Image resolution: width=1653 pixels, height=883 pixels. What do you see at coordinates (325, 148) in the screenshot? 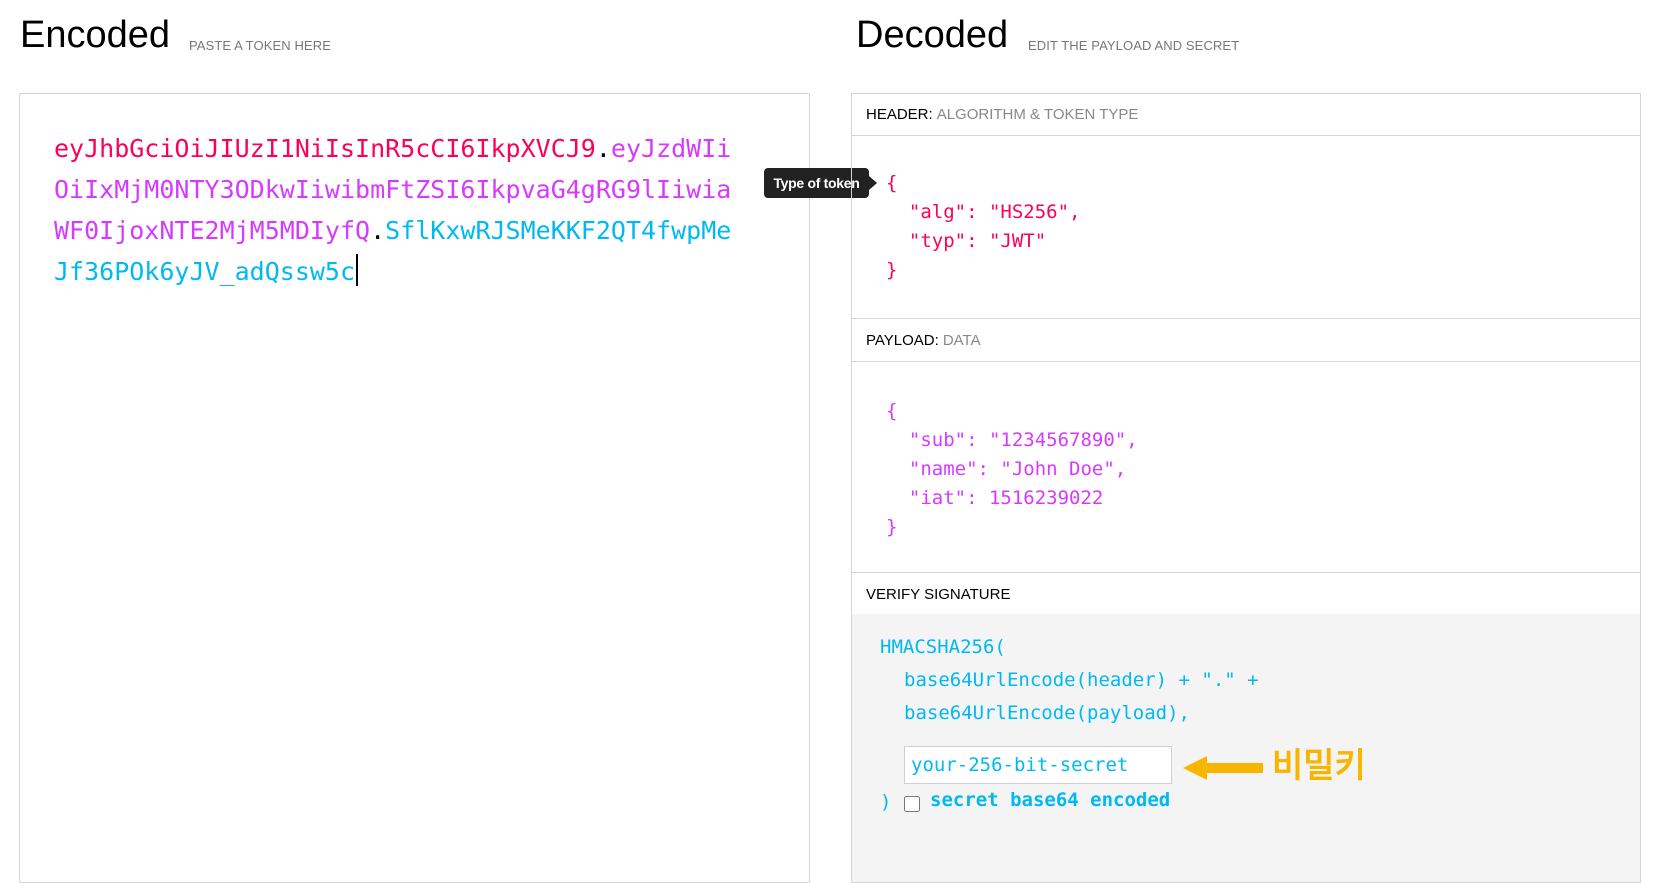
I see `token-header-part: eyJhbGciOiJIUzI1NiIsInR5cCI6IkpXVCJ9` at bounding box center [325, 148].